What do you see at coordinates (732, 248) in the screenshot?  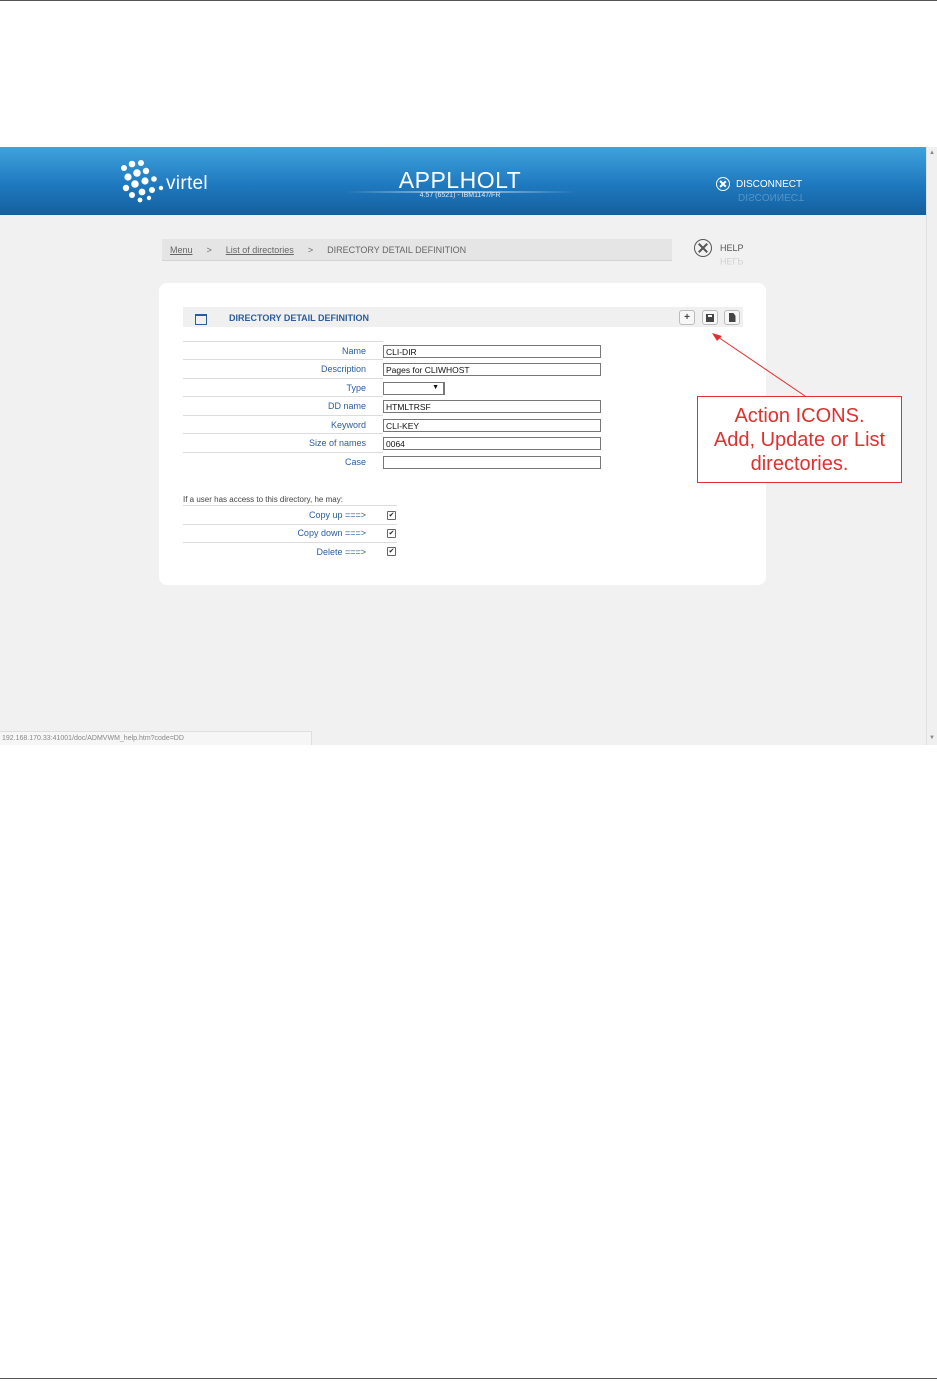 I see `help-label: HELP` at bounding box center [732, 248].